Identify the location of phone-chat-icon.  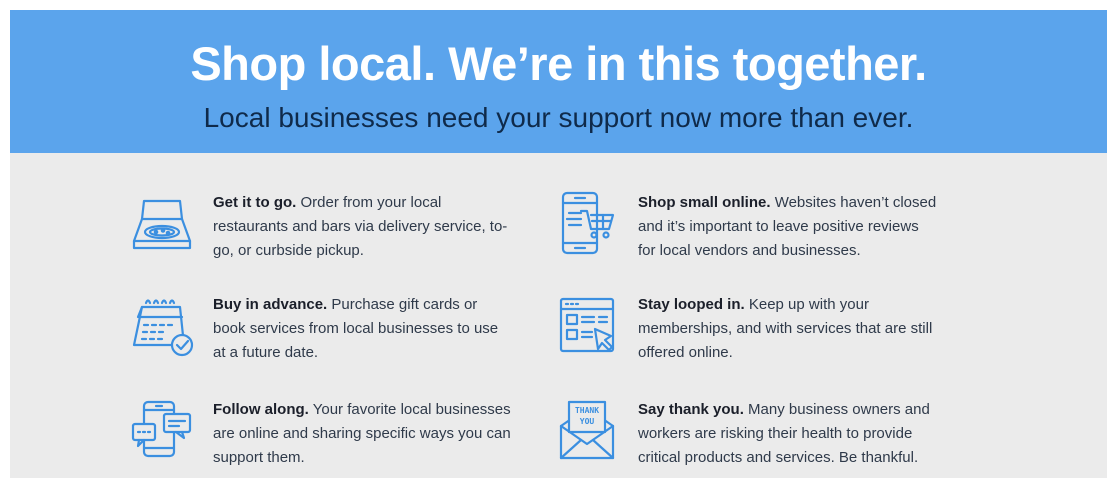
(162, 430).